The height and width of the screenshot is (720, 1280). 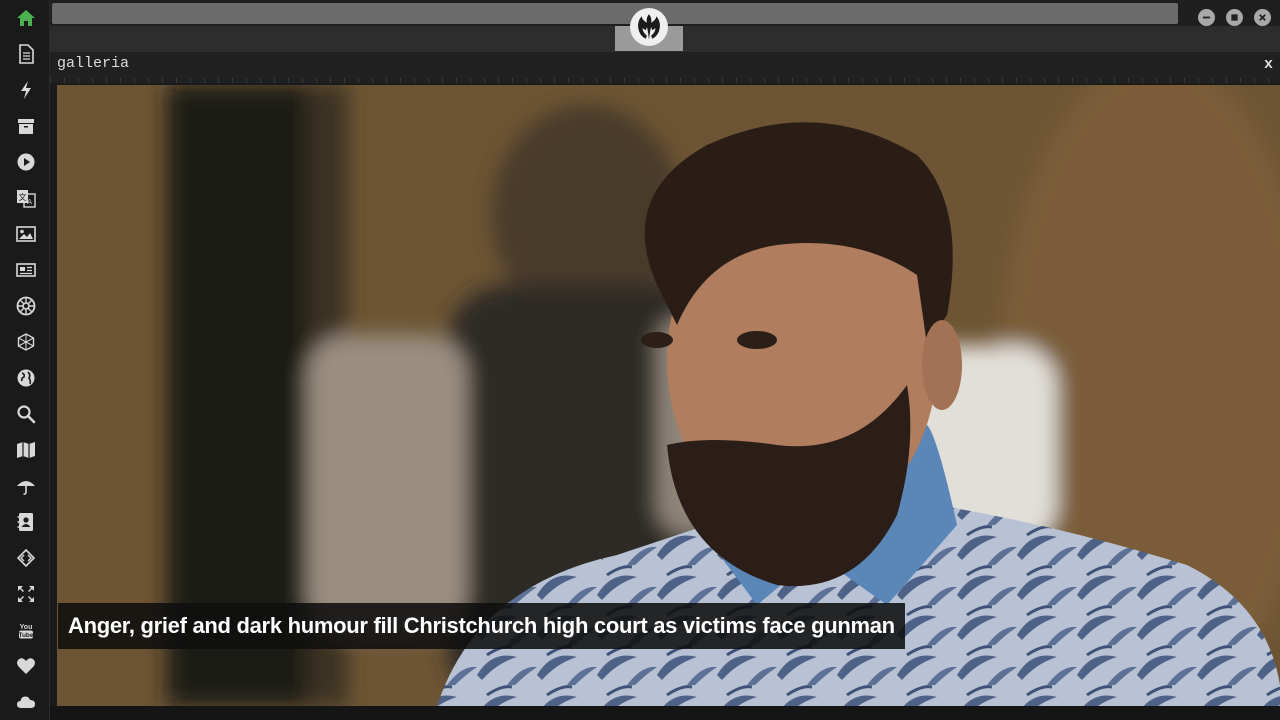 I want to click on top-bar, so click(x=665, y=26).